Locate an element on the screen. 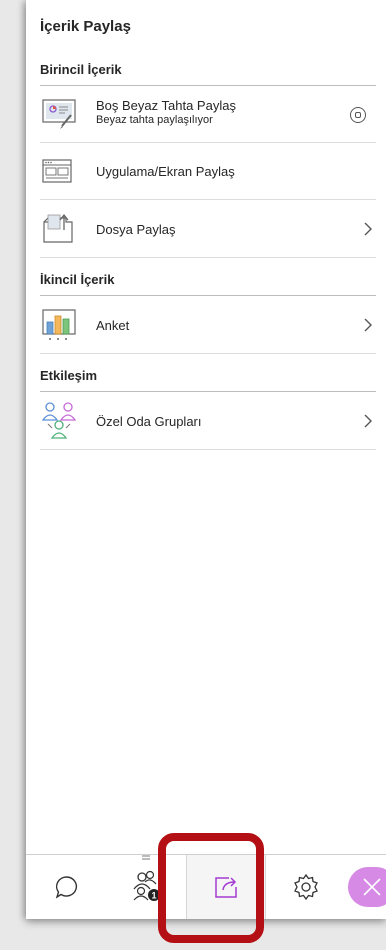 Image resolution: width=386 pixels, height=950 pixels. bottom-navigation-bar: 1 is located at coordinates (206, 886).